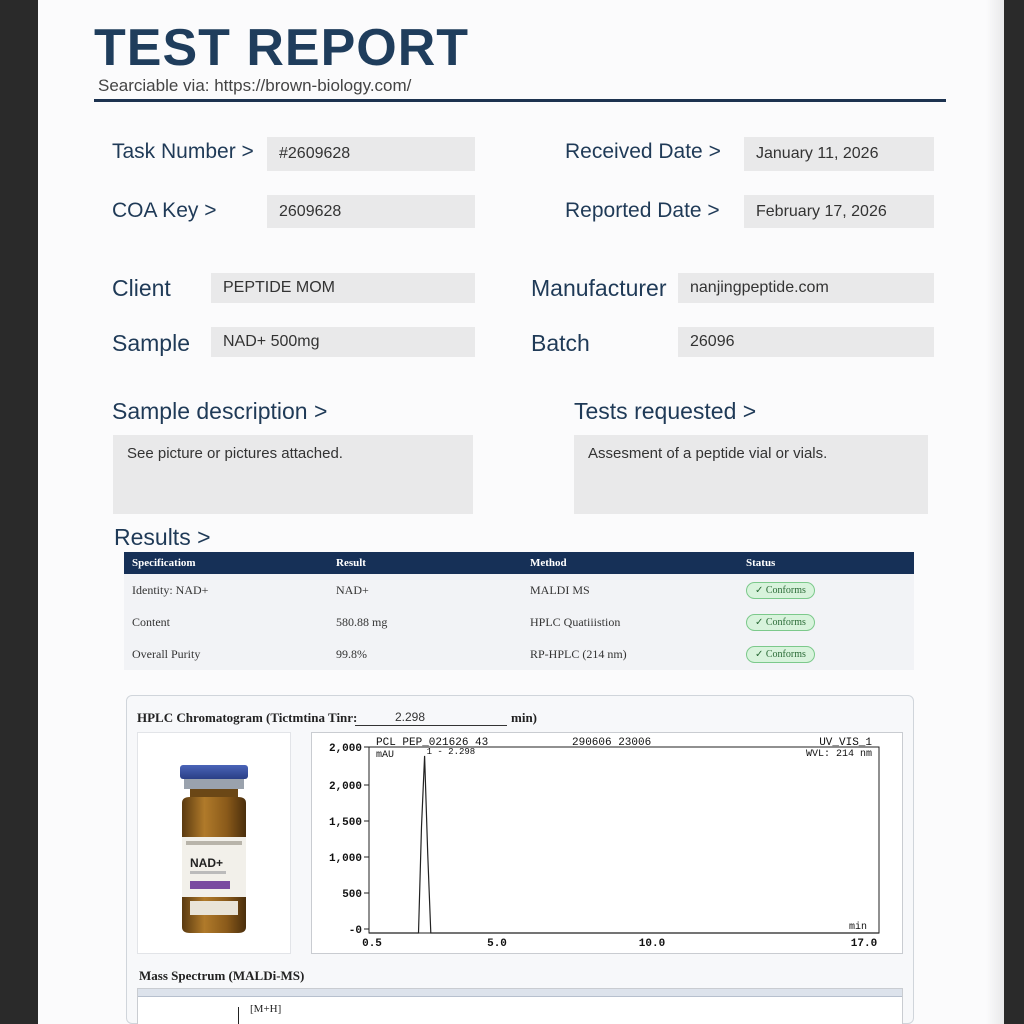 The width and height of the screenshot is (1024, 1024). I want to click on batch-field: 26096, so click(806, 342).